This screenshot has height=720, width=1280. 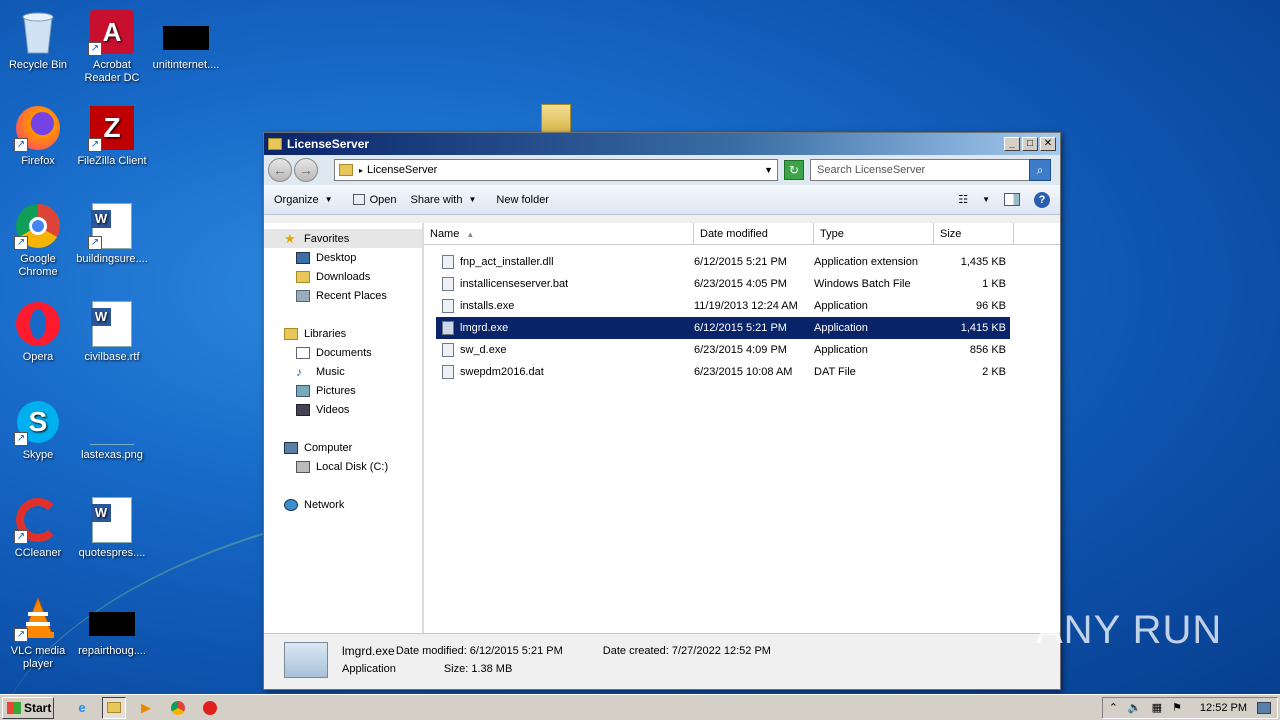 What do you see at coordinates (146, 708) in the screenshot?
I see `media-player-icon: ▶` at bounding box center [146, 708].